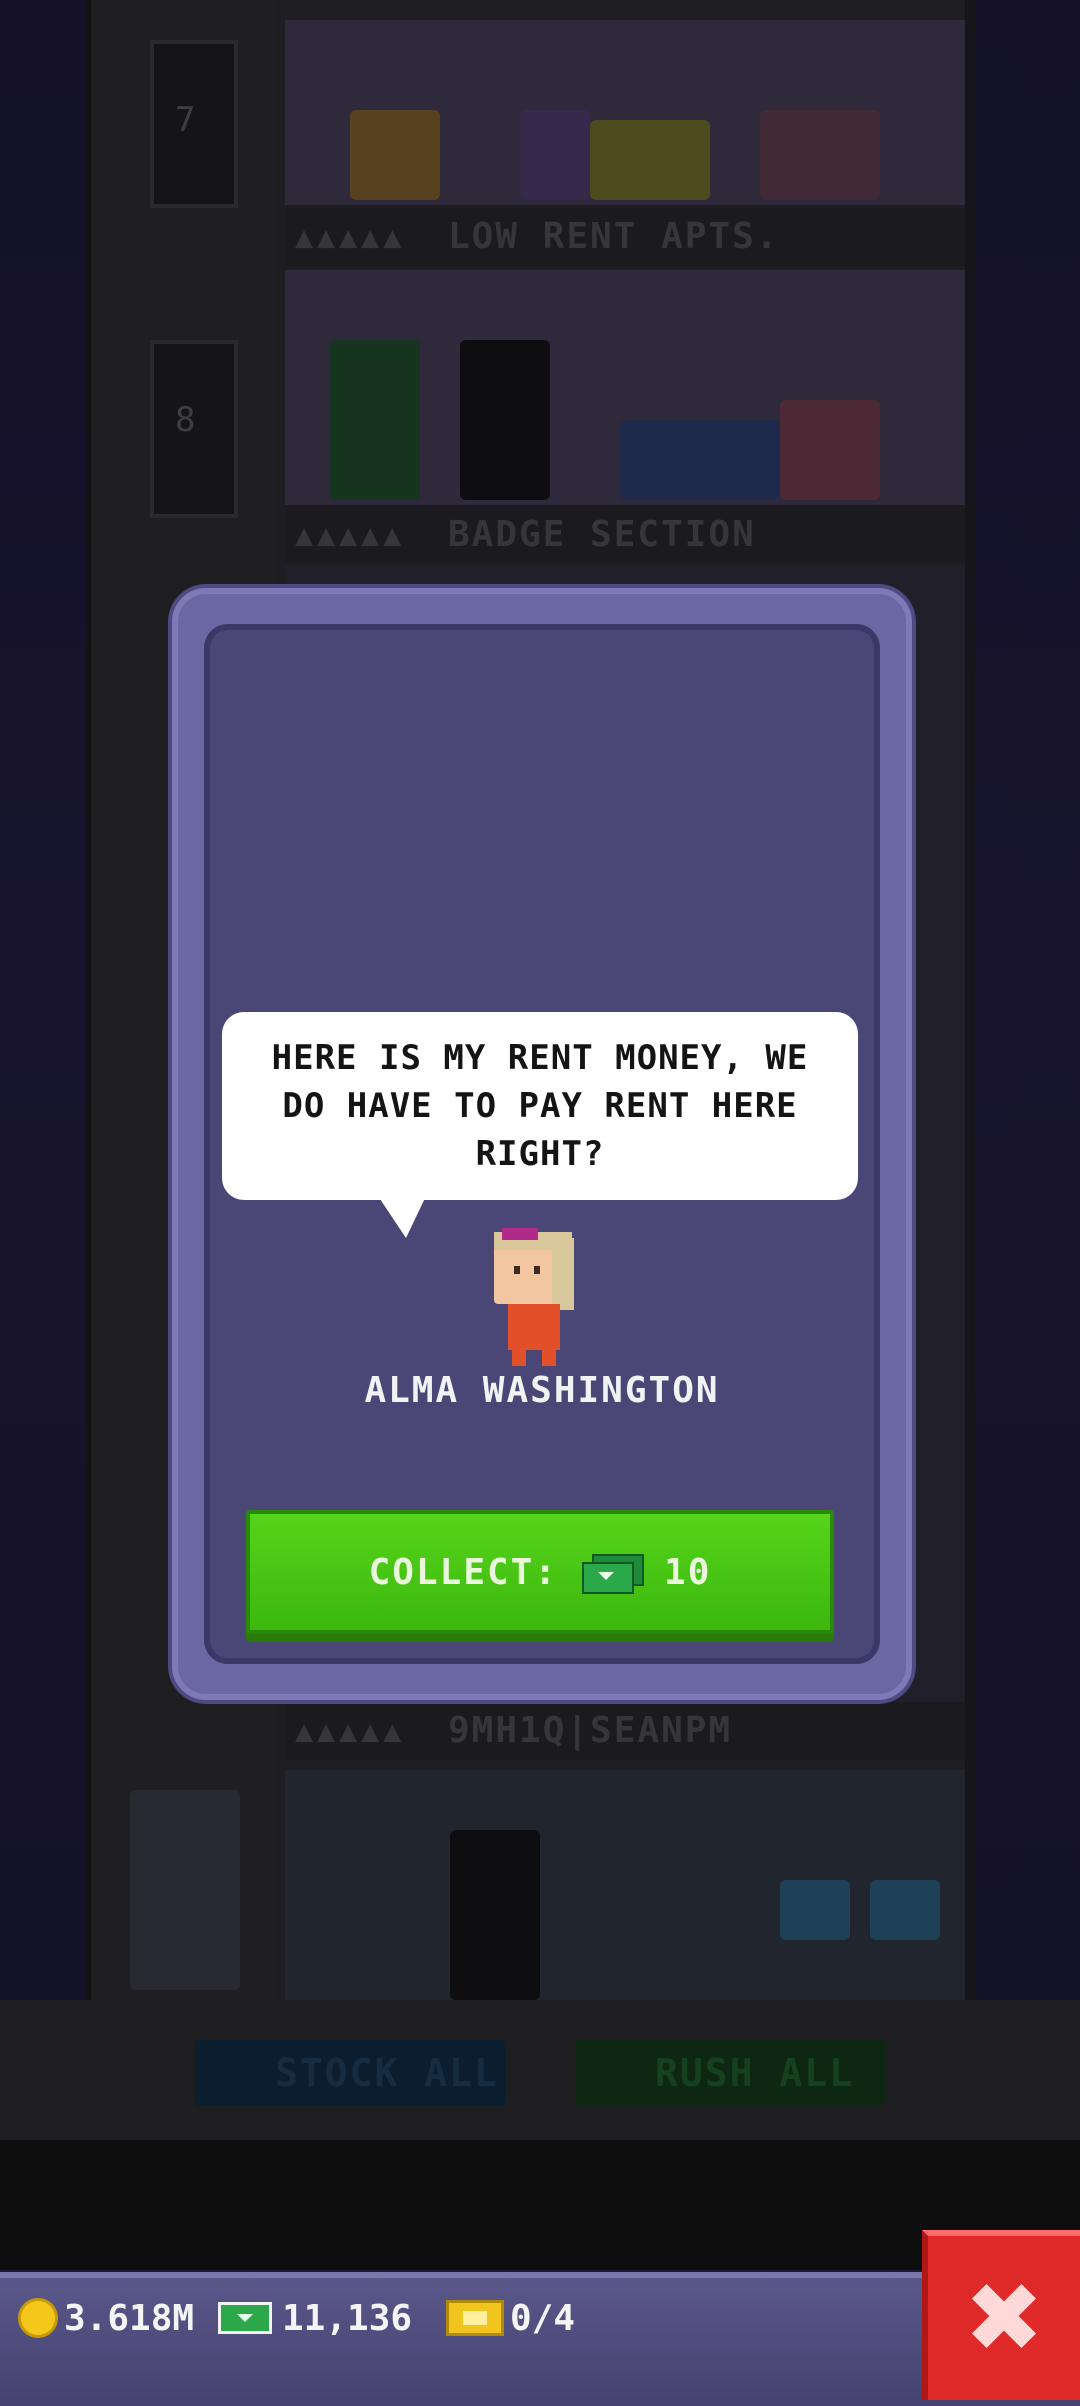 The width and height of the screenshot is (1080, 2406). I want to click on bux-stat: 11,136, so click(315, 2318).